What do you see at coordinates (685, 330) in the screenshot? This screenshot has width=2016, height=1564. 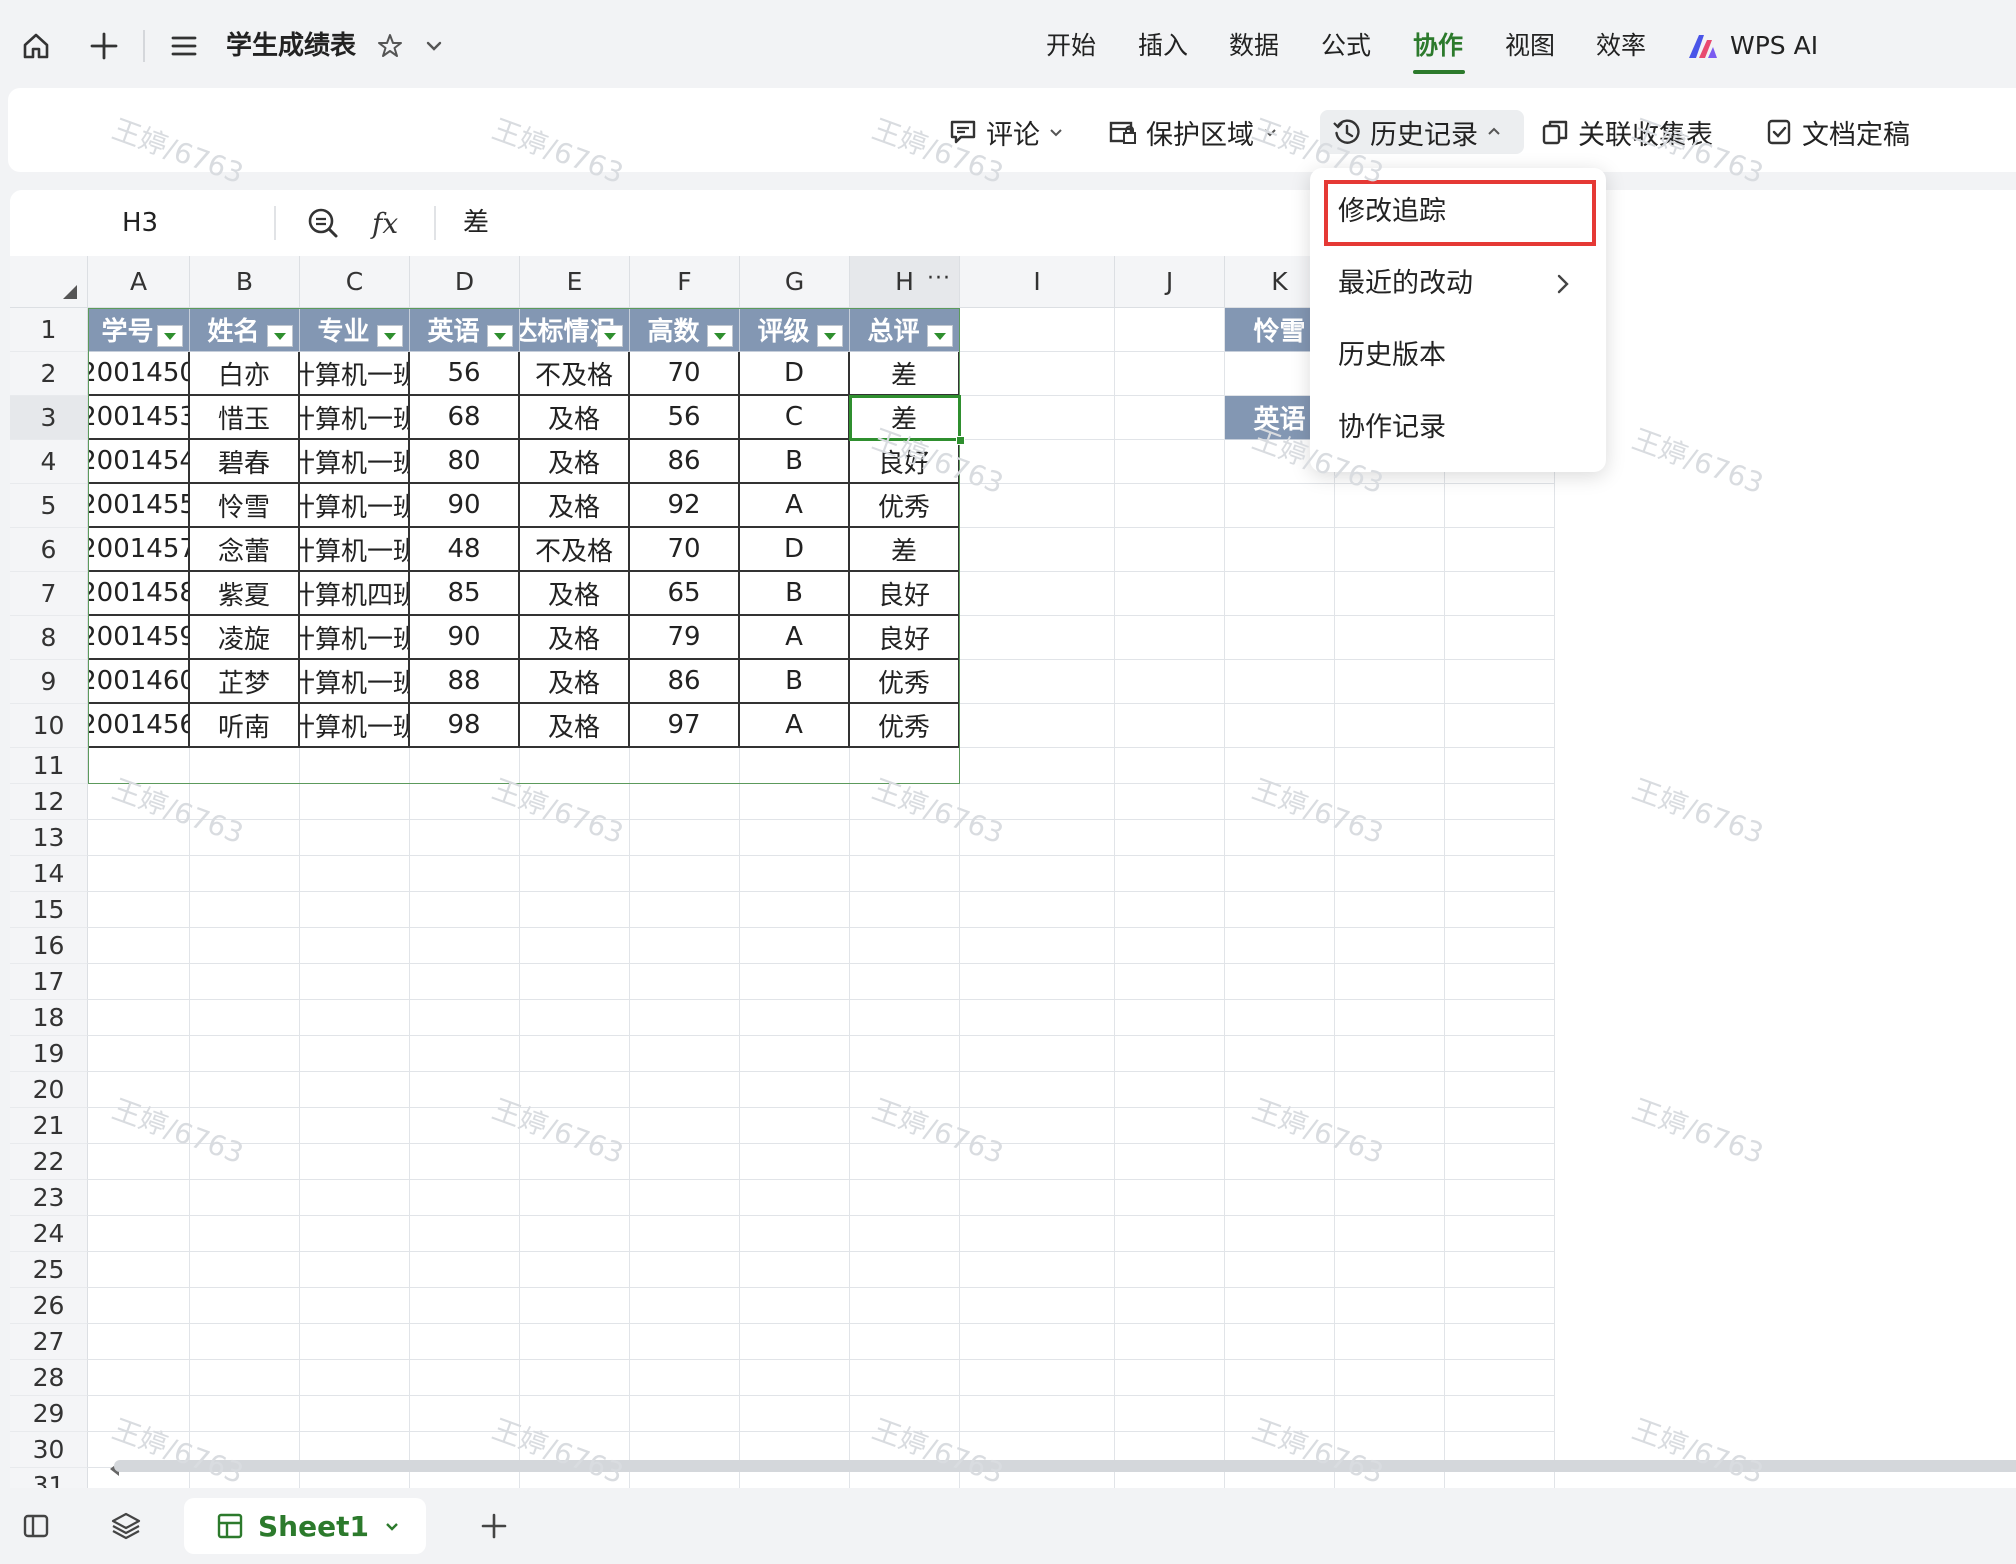 I see `table-header-cell: 高数` at bounding box center [685, 330].